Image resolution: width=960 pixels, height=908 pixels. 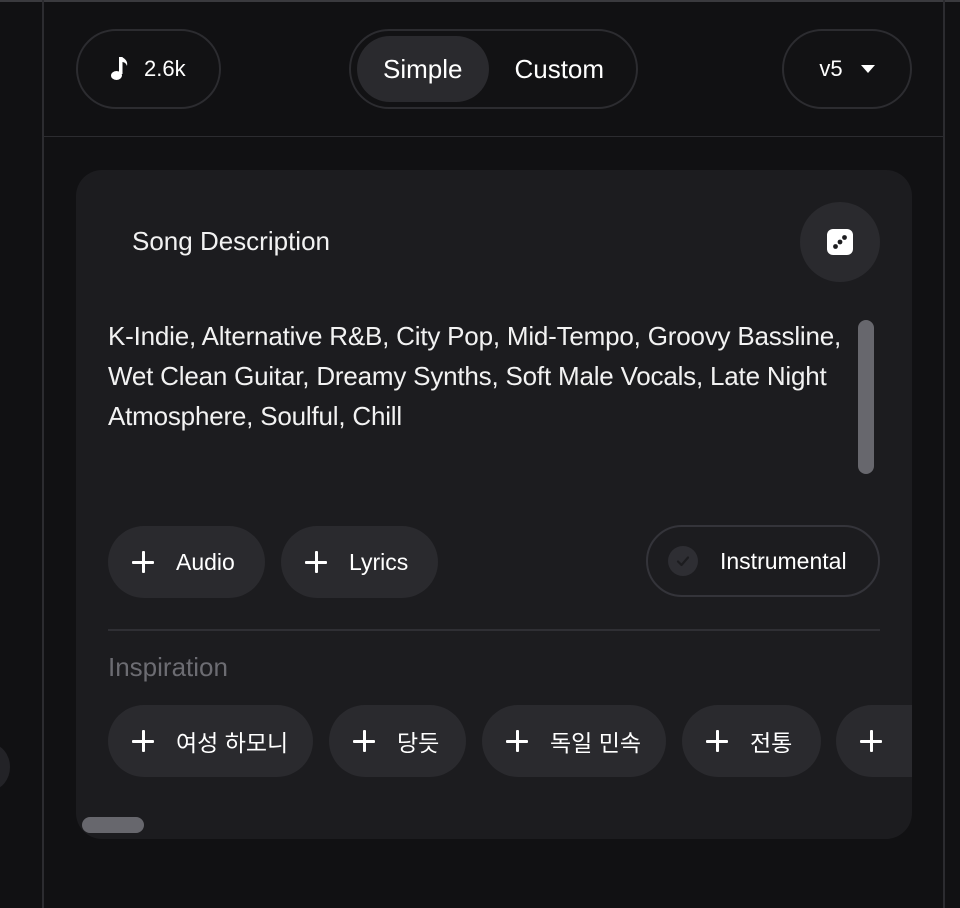 What do you see at coordinates (480, 1) in the screenshot?
I see `window-top-edge` at bounding box center [480, 1].